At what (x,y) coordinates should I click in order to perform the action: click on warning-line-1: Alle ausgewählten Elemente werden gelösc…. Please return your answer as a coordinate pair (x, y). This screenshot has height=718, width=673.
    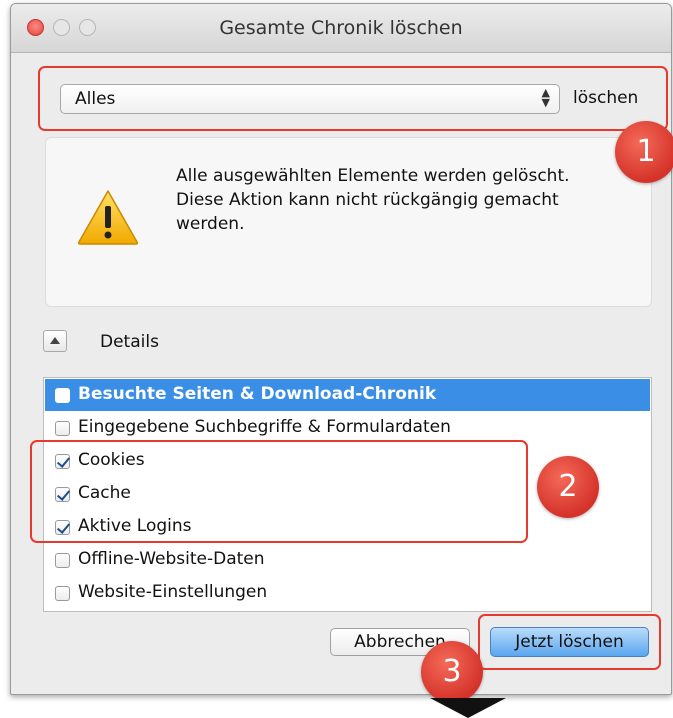
    Looking at the image, I should click on (373, 176).